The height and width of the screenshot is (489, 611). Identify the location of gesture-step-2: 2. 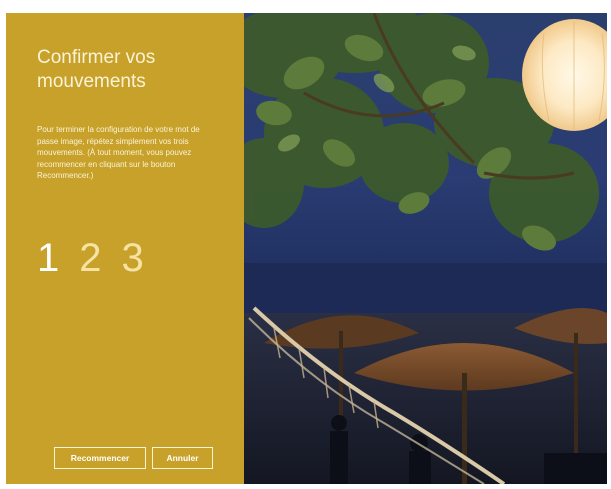
(90, 258).